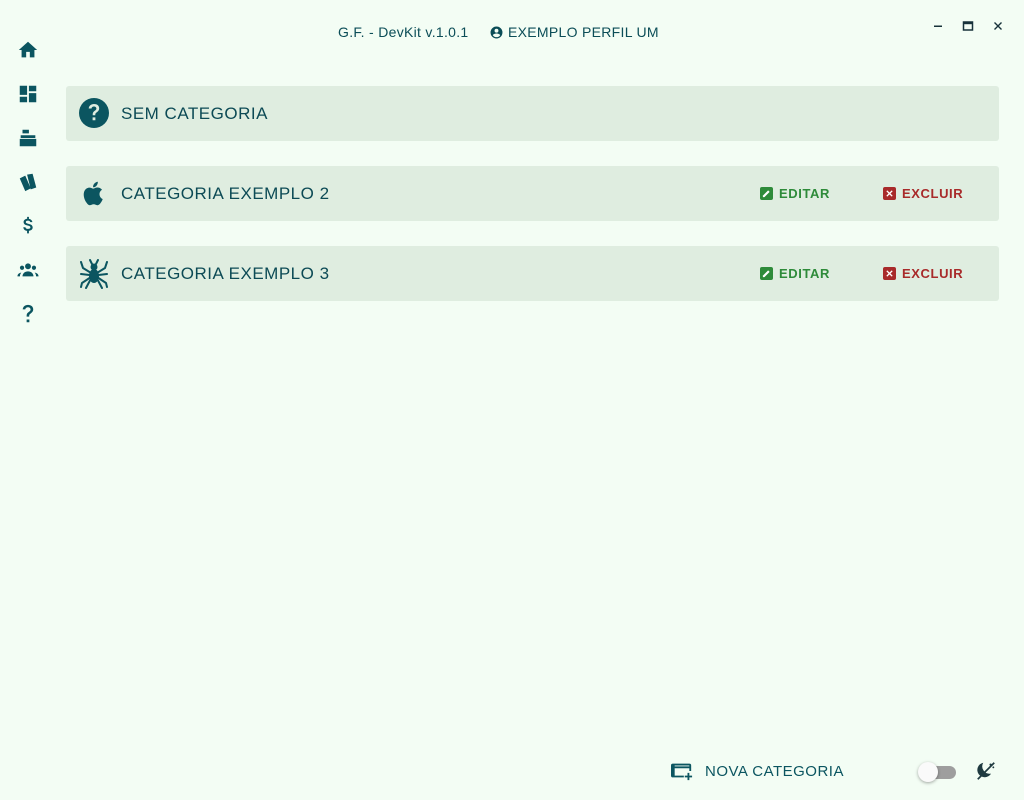 This screenshot has height=800, width=1024. I want to click on dashboard-icon, so click(28, 94).